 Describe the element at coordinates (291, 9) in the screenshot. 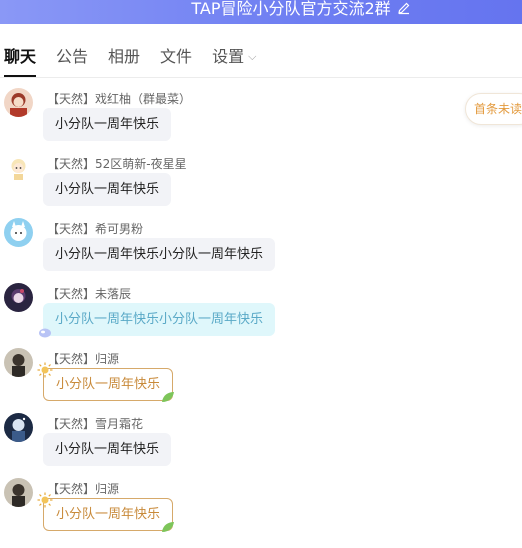

I see `group-title: TAP冒险小分队官方交流2群` at that location.